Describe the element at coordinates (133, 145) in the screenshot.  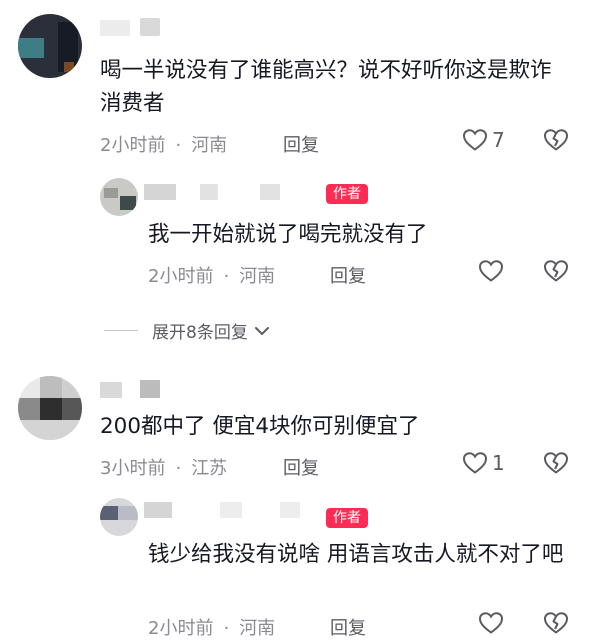
I see `comment-time: 2小时前` at that location.